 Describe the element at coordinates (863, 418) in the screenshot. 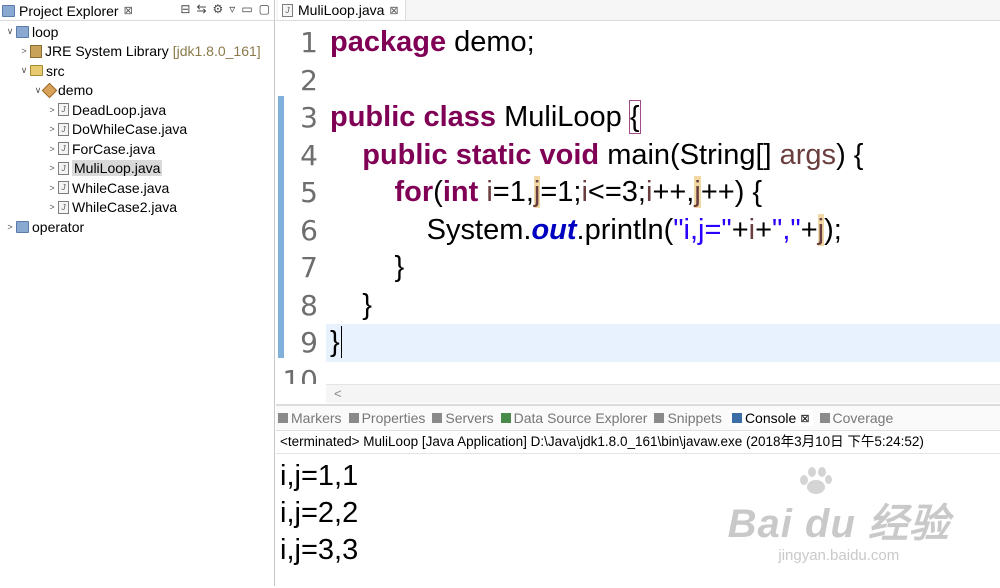

I see `console-tab-label: Coverage` at that location.